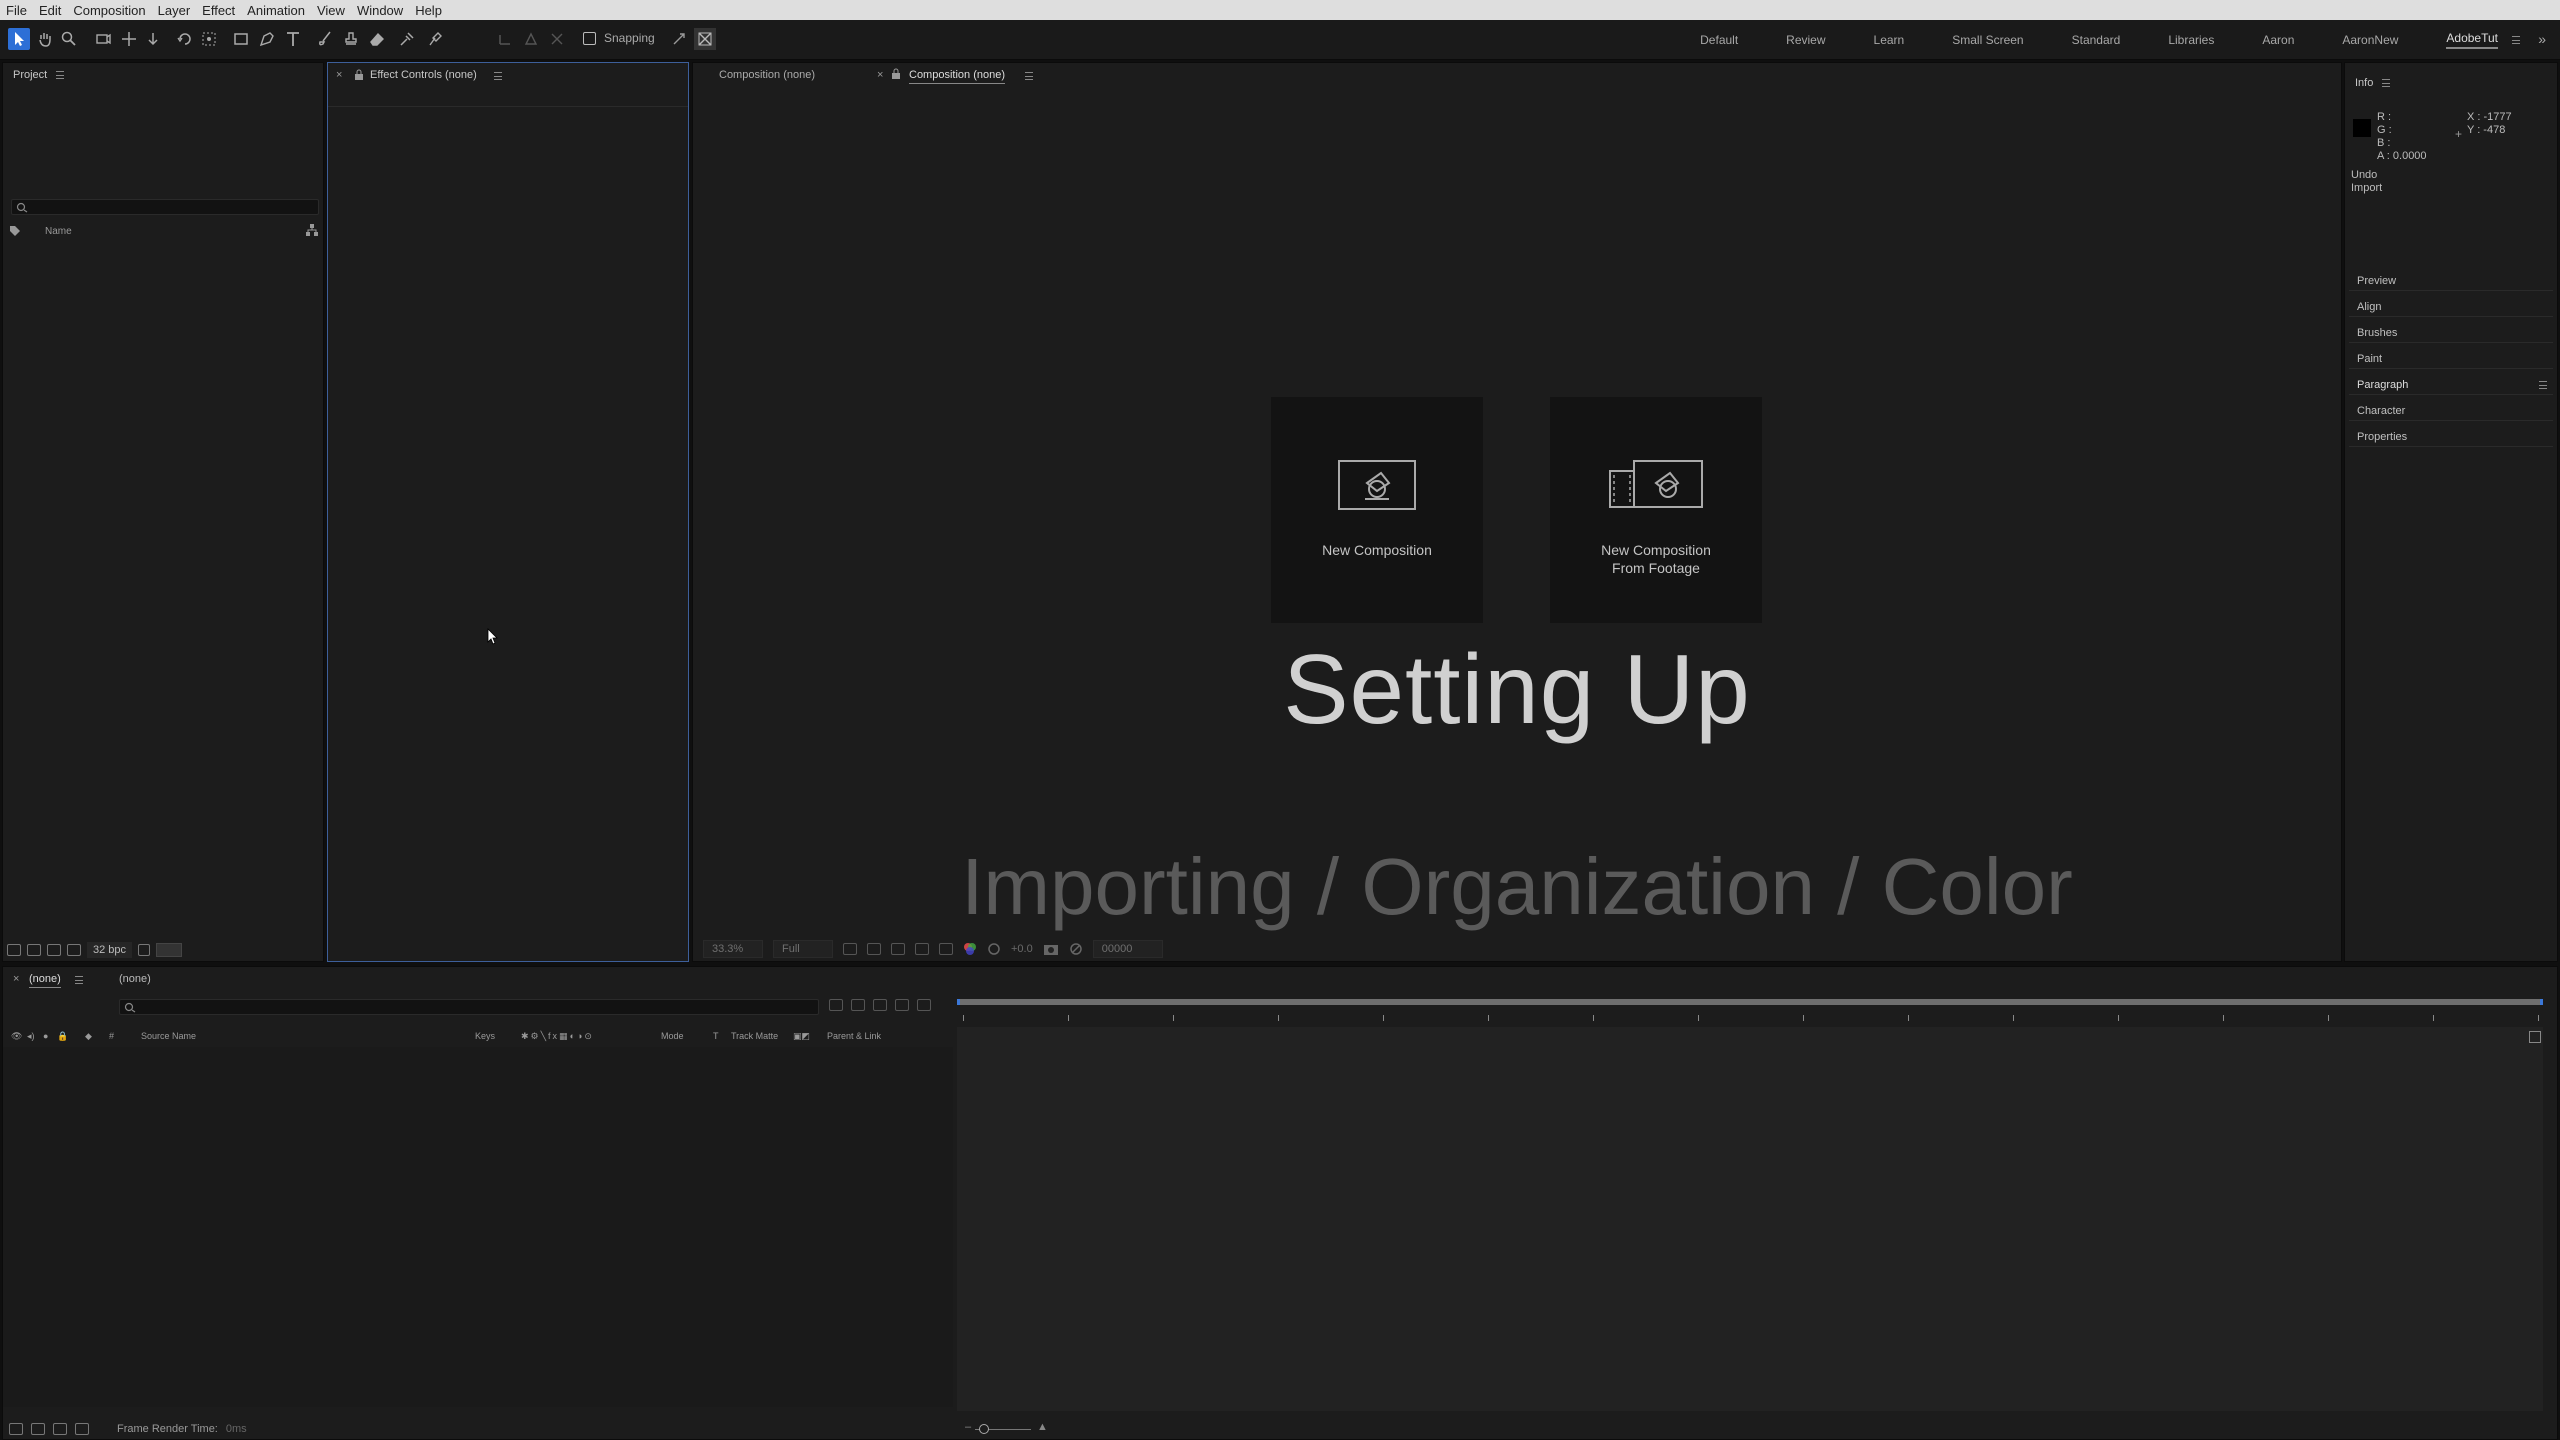 The height and width of the screenshot is (1440, 2560). I want to click on zoom-tool-icon, so click(69, 39).